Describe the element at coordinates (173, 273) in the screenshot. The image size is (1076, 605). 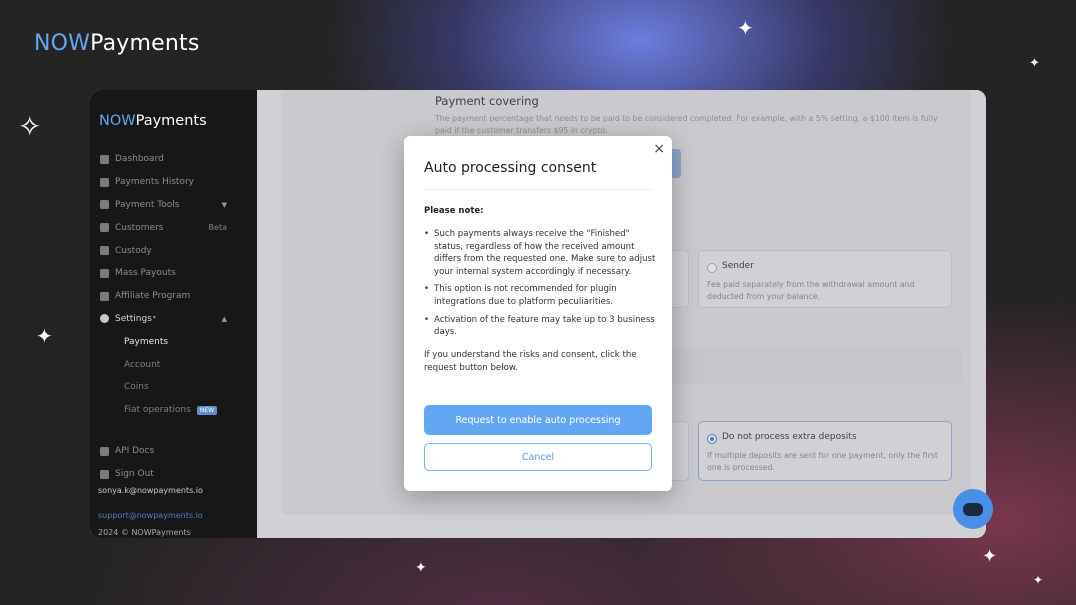
I see `sidebar-item-mass-payouts: Mass Payouts` at that location.